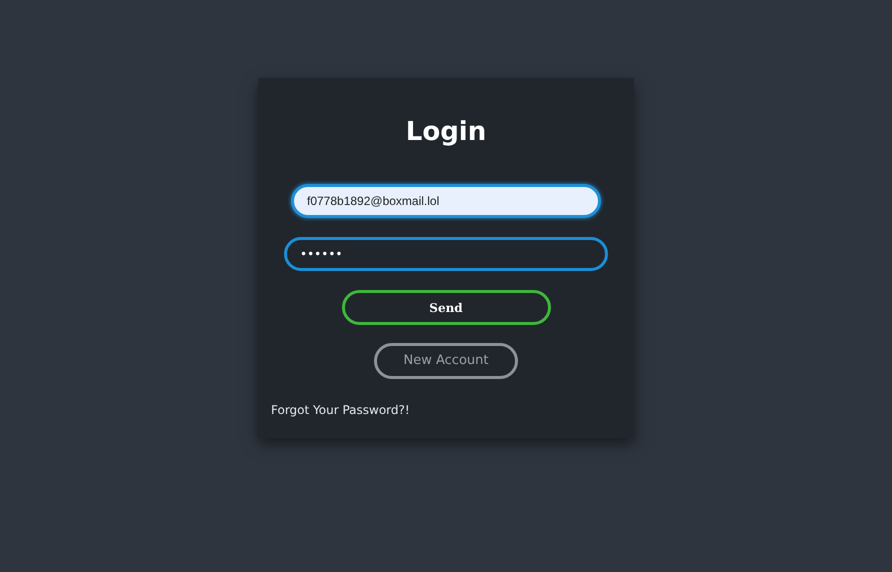  What do you see at coordinates (446, 132) in the screenshot?
I see `login-title: Login` at bounding box center [446, 132].